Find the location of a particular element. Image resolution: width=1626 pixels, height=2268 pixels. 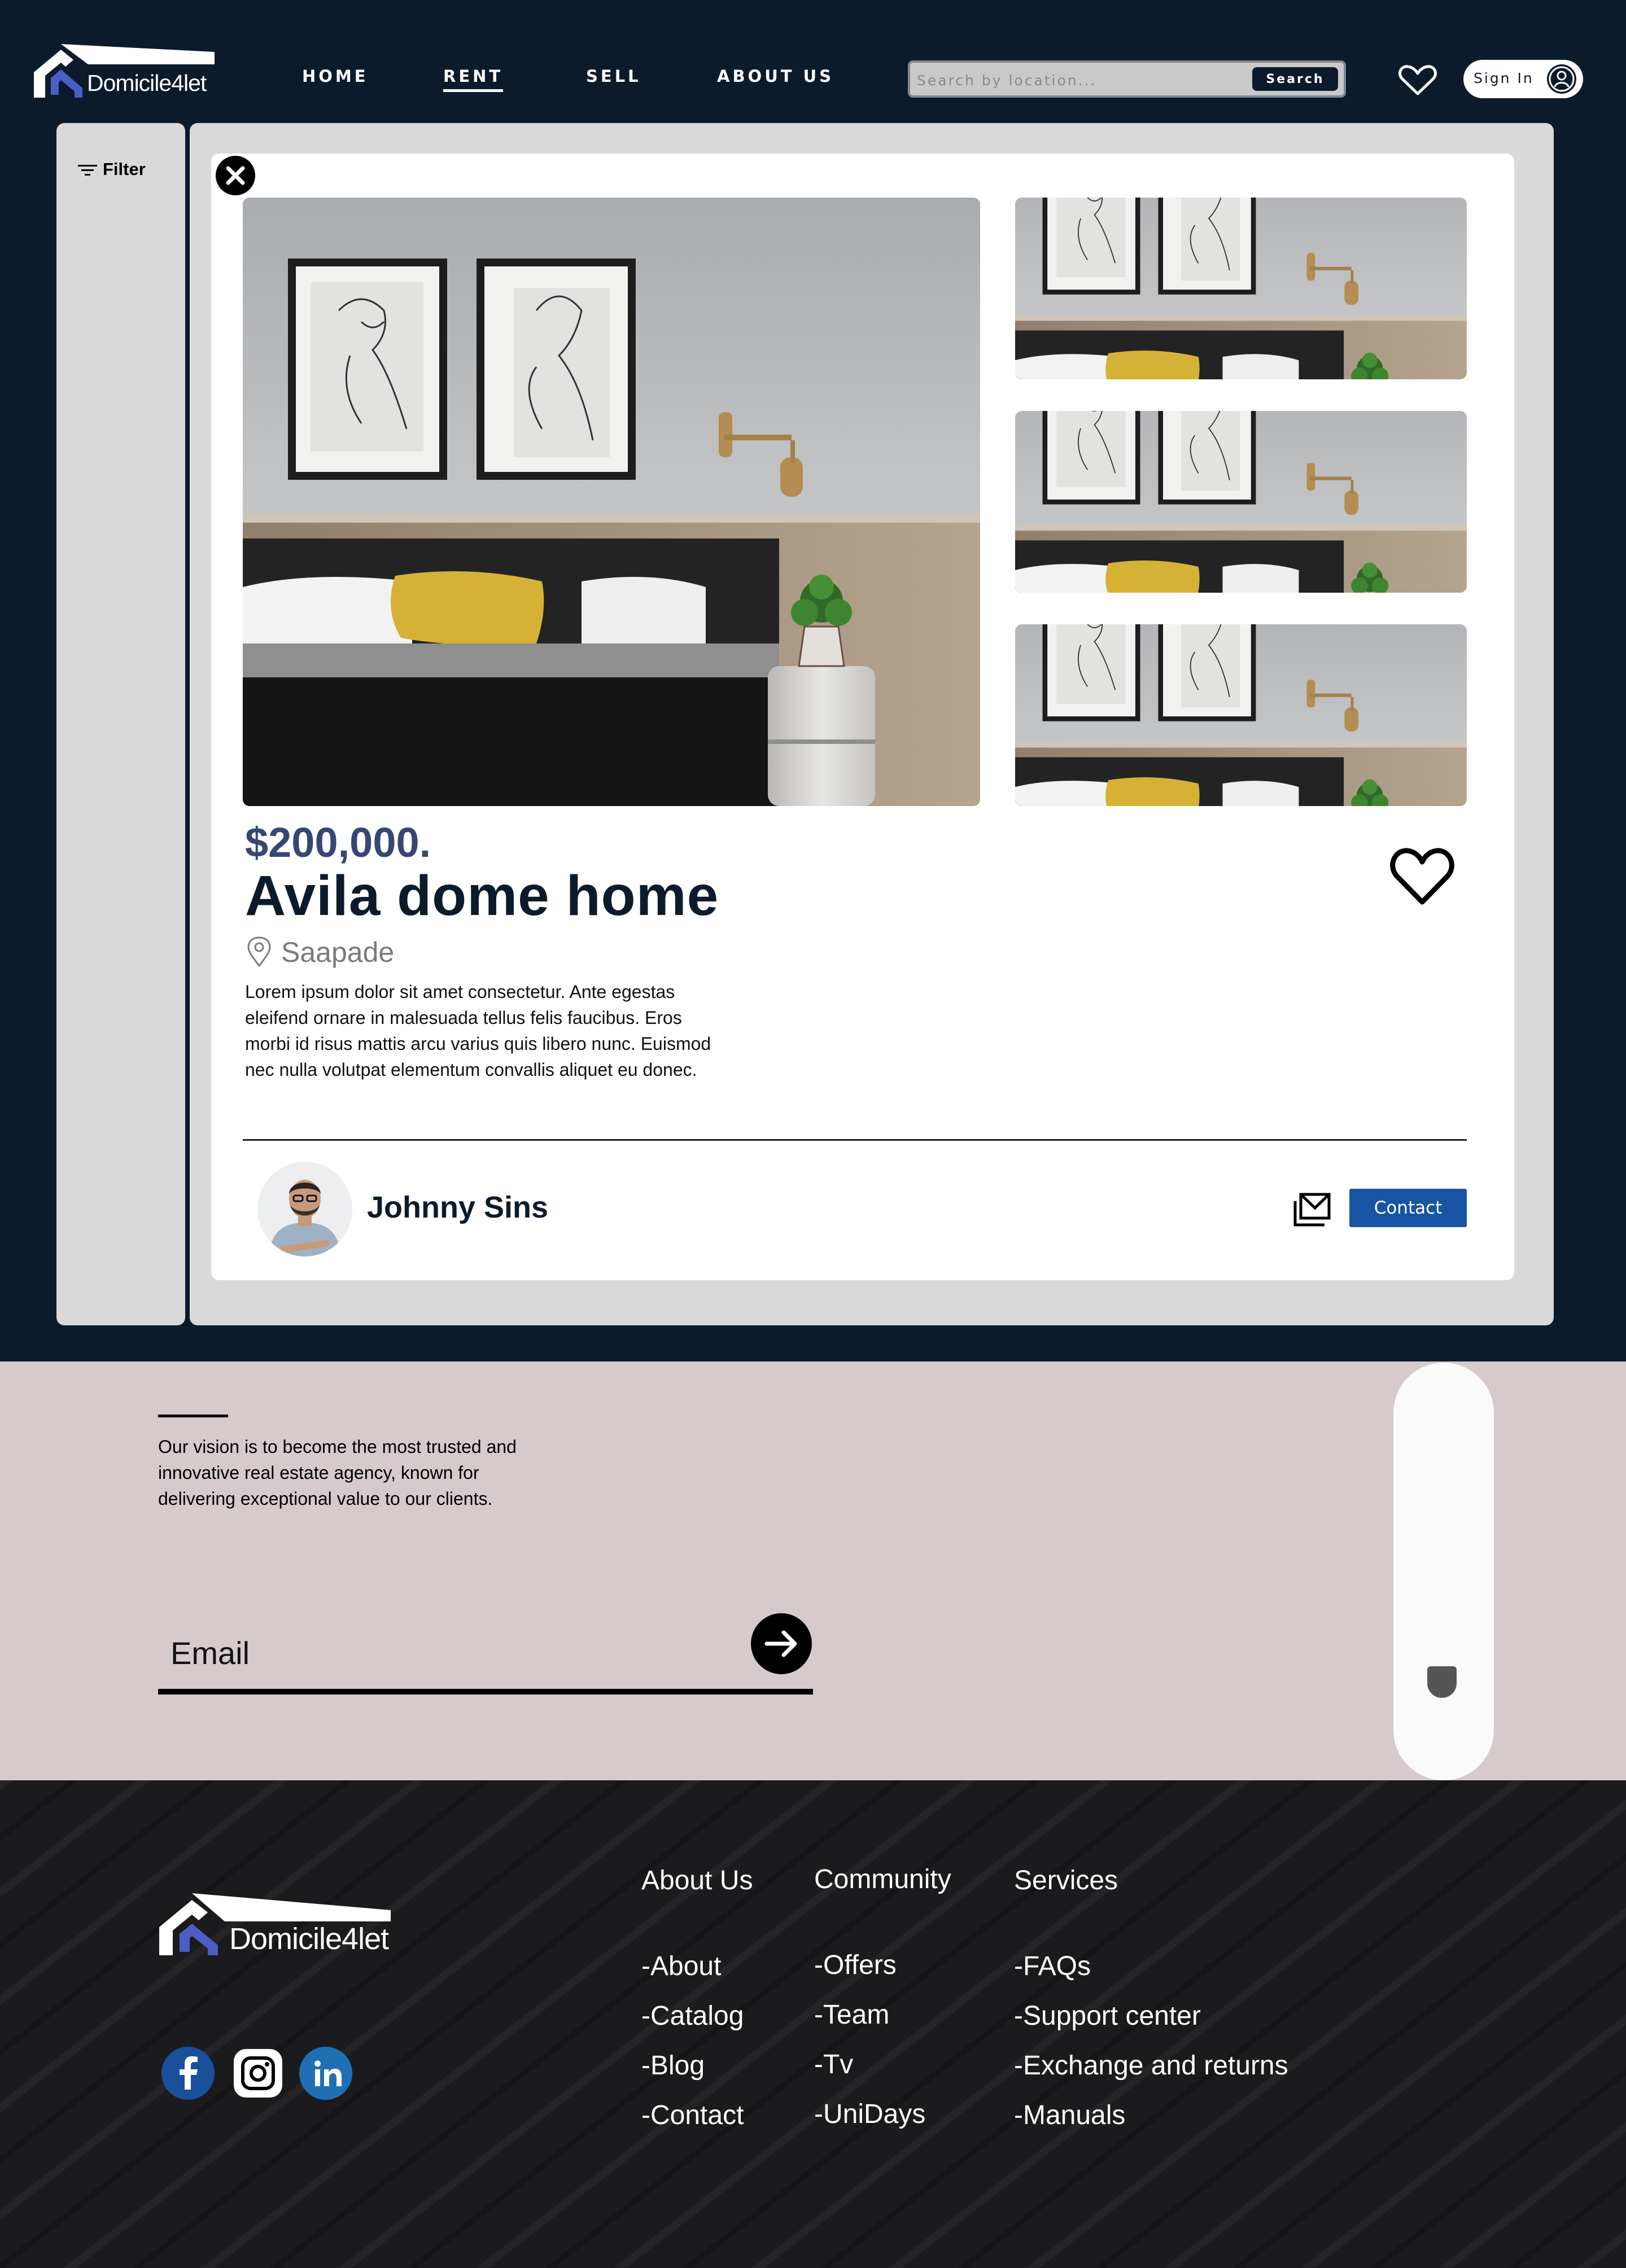

email-field is located at coordinates (485, 1654).